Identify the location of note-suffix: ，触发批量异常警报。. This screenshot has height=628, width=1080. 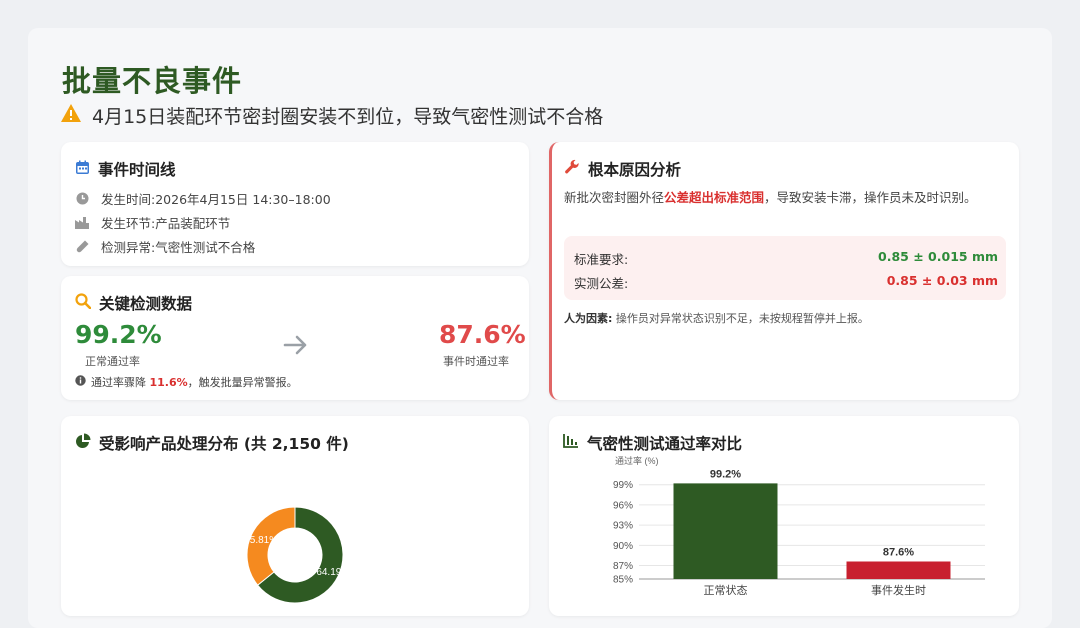
(242, 382).